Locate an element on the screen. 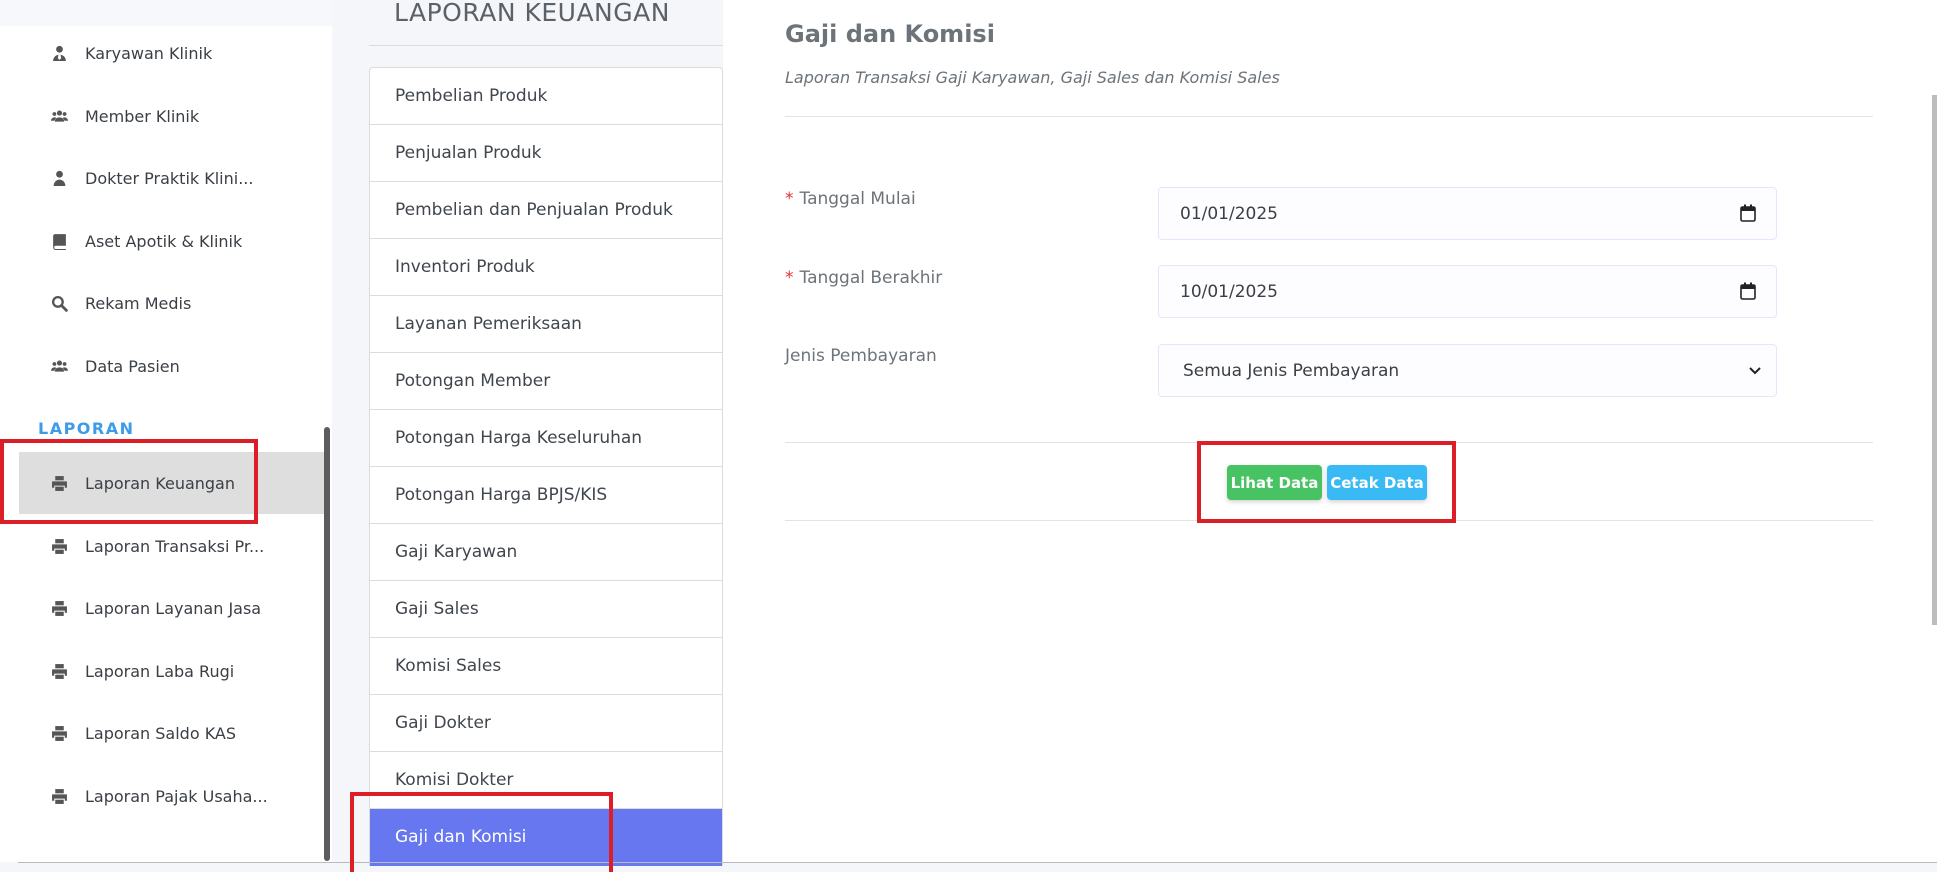 The image size is (1937, 872). menu-item-komisi-sales: Komisi Sales is located at coordinates (546, 666).